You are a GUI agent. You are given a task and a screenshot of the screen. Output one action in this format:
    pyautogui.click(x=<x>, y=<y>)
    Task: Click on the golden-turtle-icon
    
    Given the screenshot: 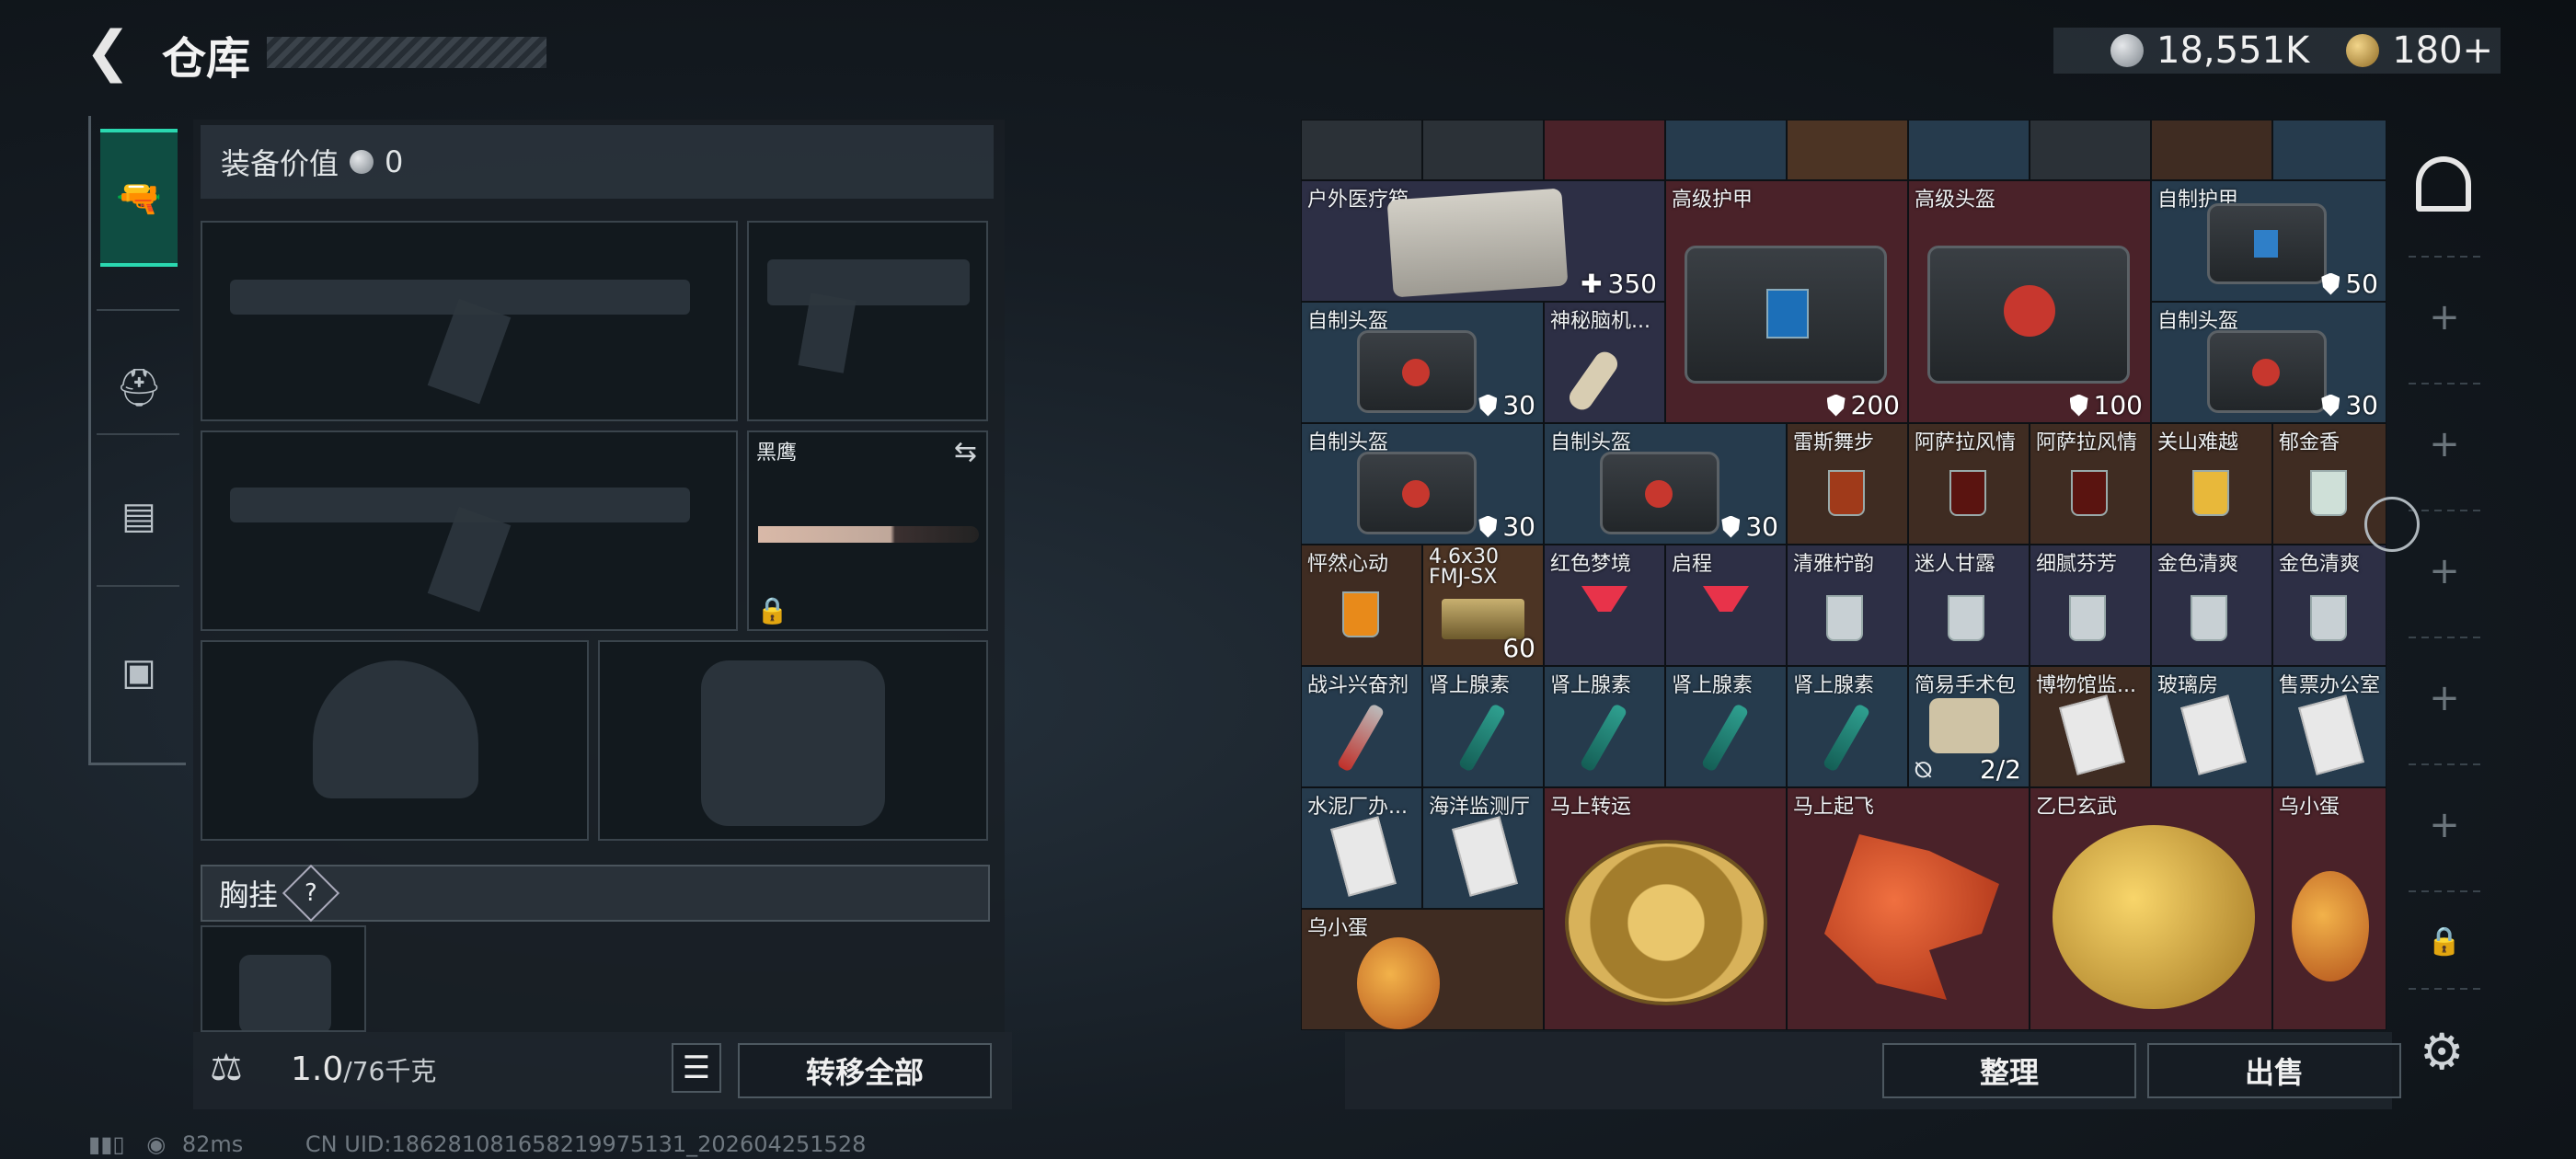 What is the action you would take?
    pyautogui.click(x=2154, y=917)
    